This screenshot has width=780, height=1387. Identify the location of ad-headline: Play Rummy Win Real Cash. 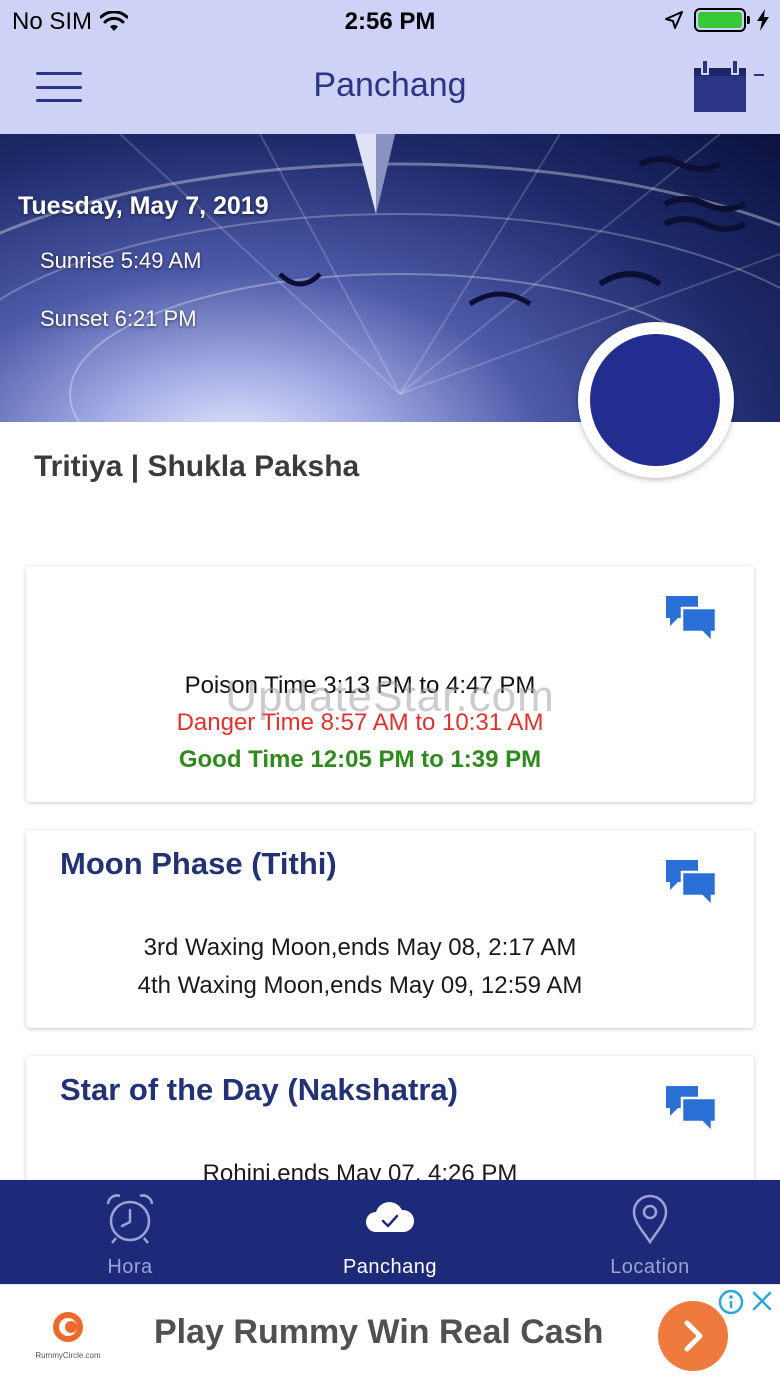
(379, 1332).